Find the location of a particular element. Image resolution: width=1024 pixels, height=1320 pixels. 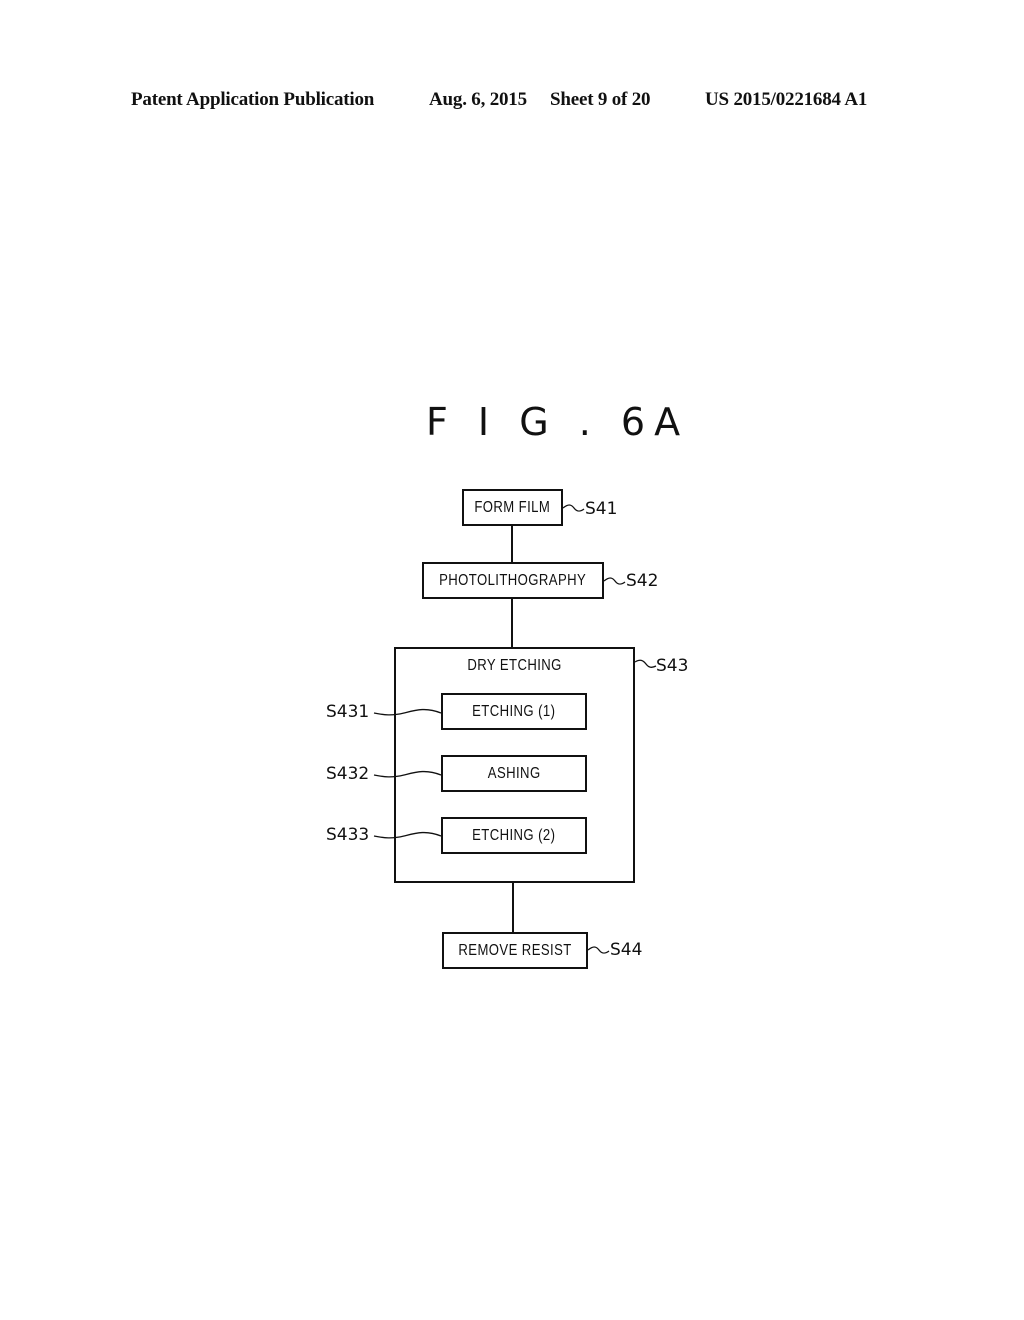

connector-s41-s42 is located at coordinates (512, 543).